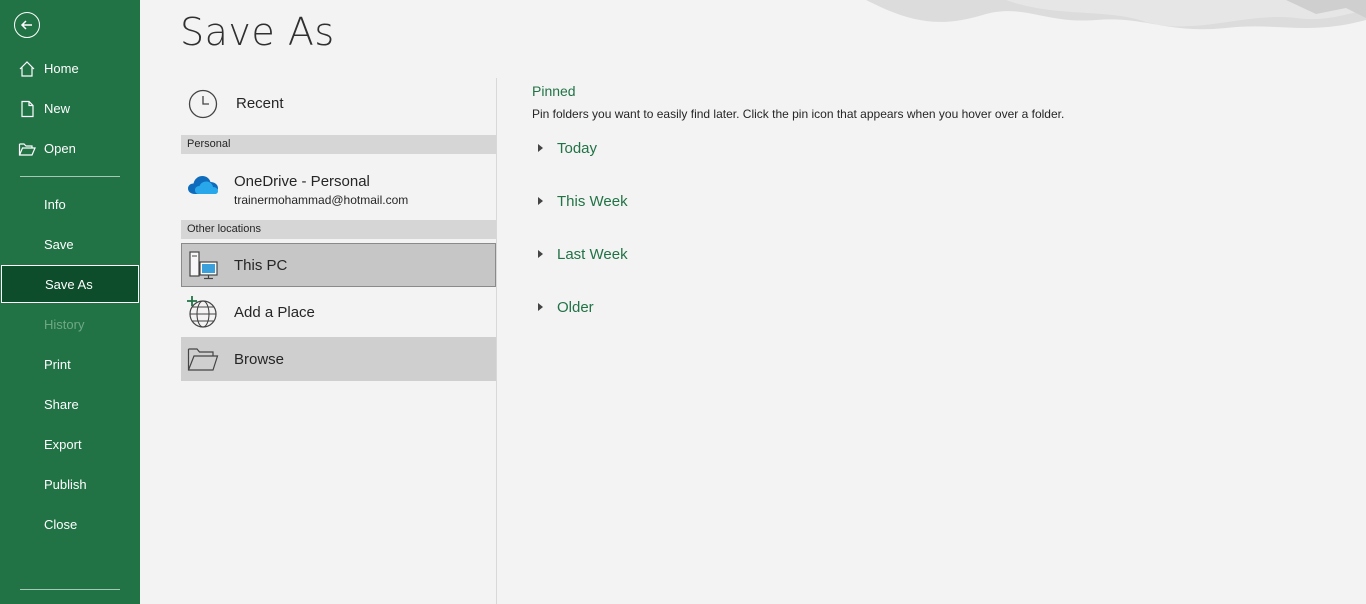  What do you see at coordinates (554, 91) in the screenshot?
I see `pinned-heading: Pinned` at bounding box center [554, 91].